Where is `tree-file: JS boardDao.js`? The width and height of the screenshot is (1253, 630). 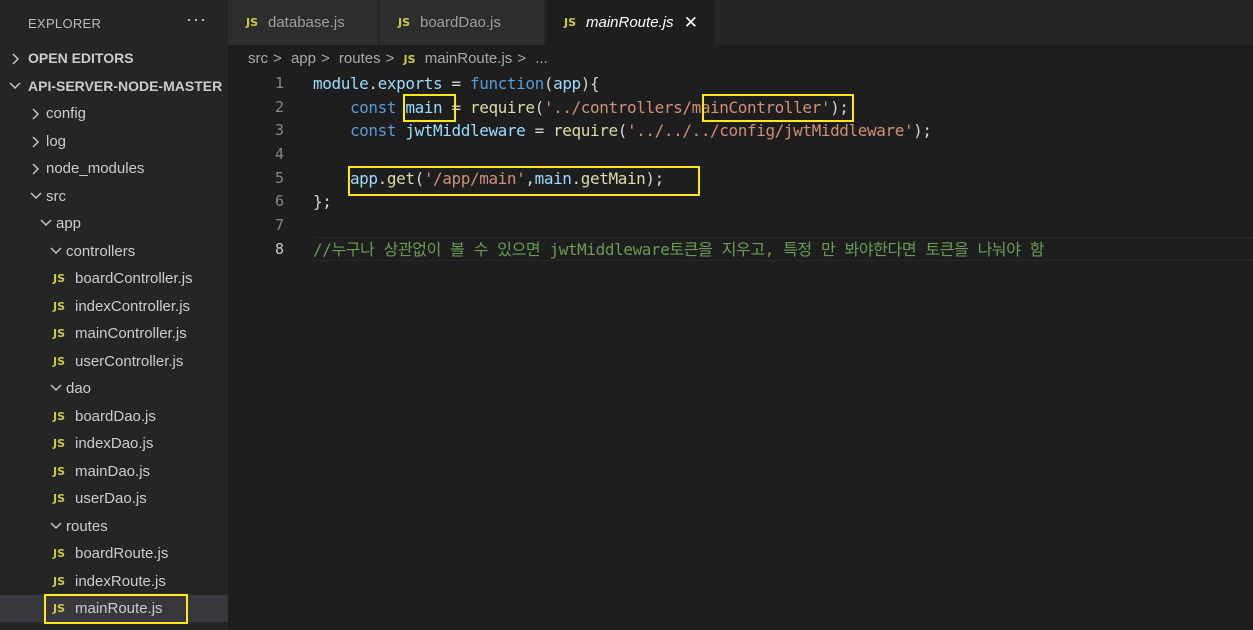 tree-file: JS boardDao.js is located at coordinates (114, 416).